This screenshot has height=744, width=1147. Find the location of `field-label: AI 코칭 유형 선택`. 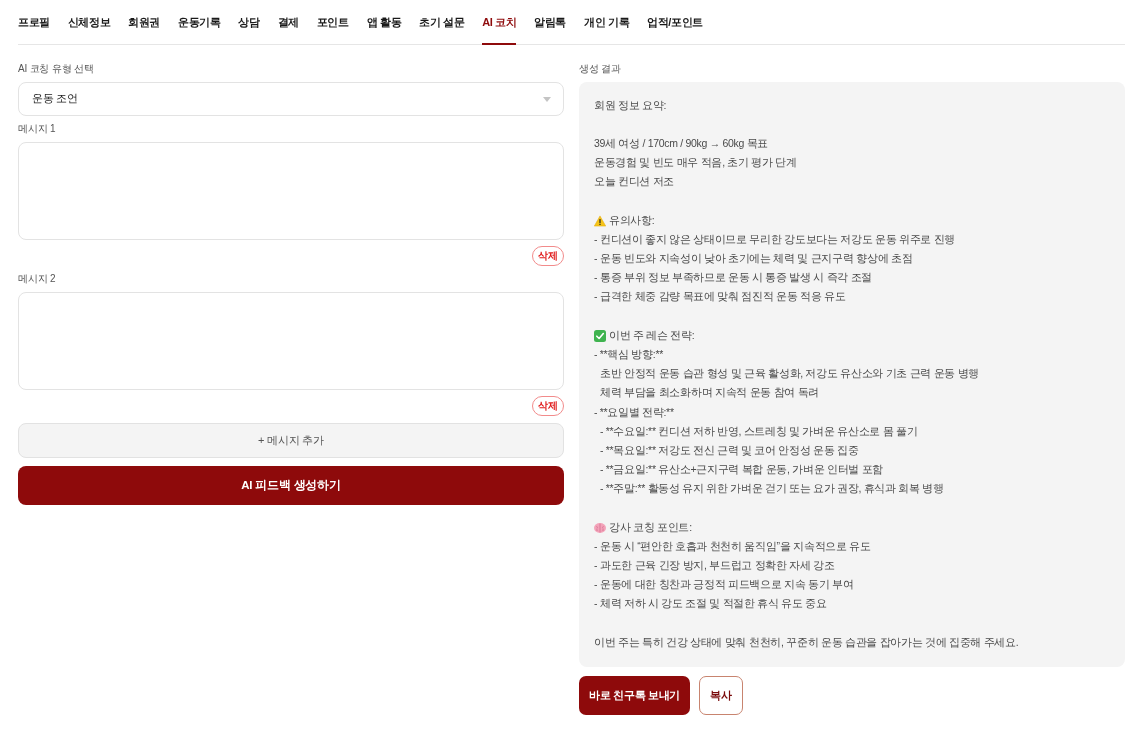

field-label: AI 코칭 유형 선택 is located at coordinates (56, 69).